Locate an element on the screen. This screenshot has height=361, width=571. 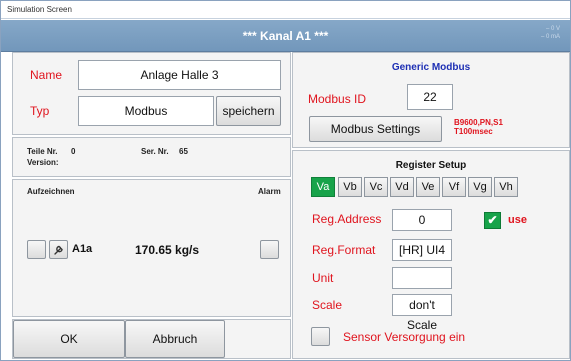
channel-header: *** Kanal A1 *** – 0 V – 0 mA is located at coordinates (285, 36).